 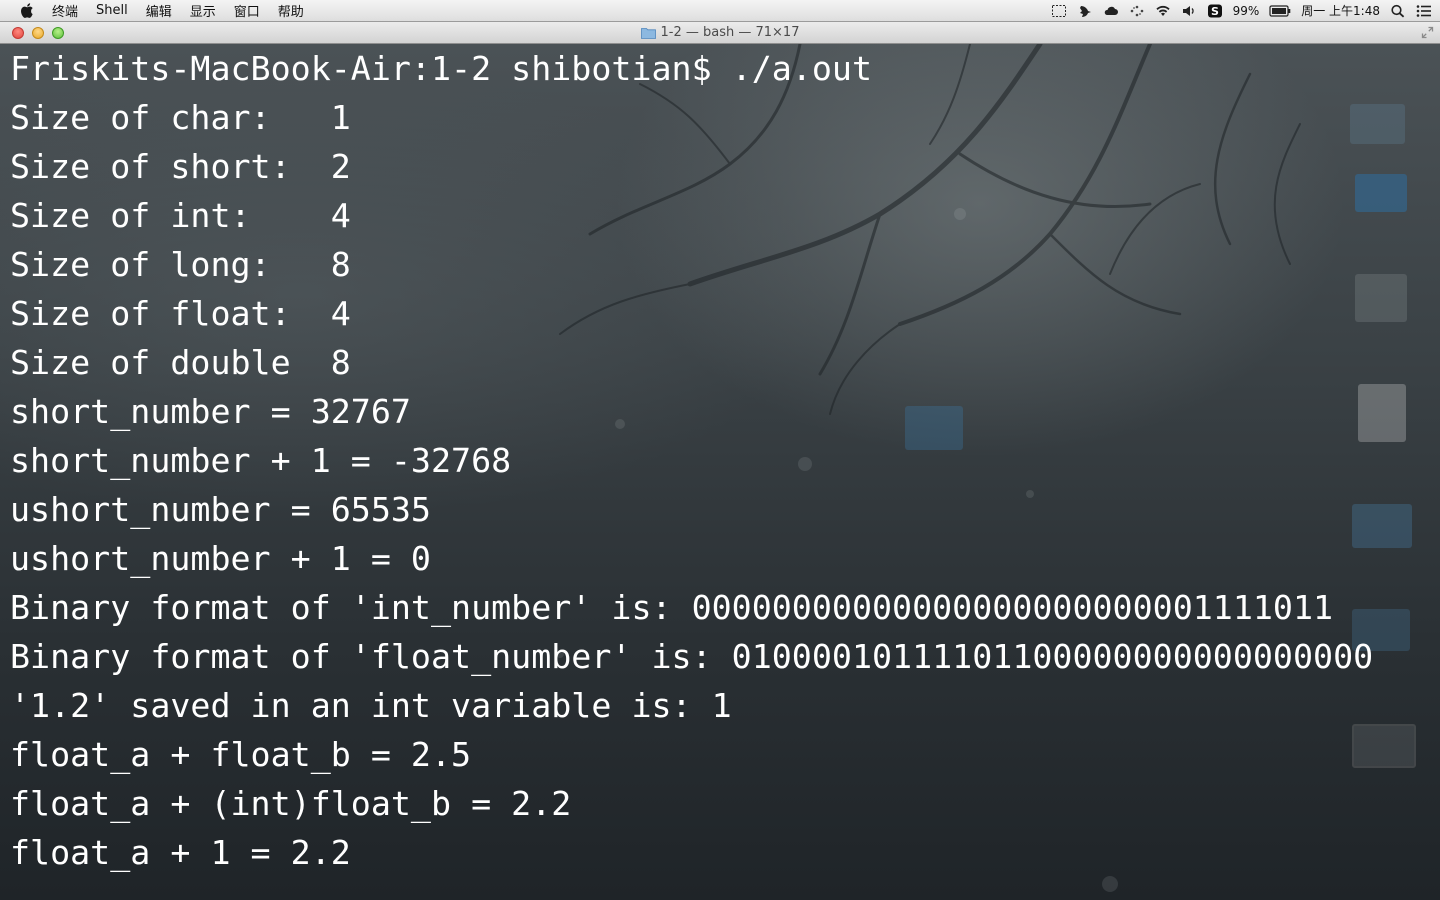 What do you see at coordinates (180, 166) in the screenshot?
I see `terminal-line: Size of short: 2` at bounding box center [180, 166].